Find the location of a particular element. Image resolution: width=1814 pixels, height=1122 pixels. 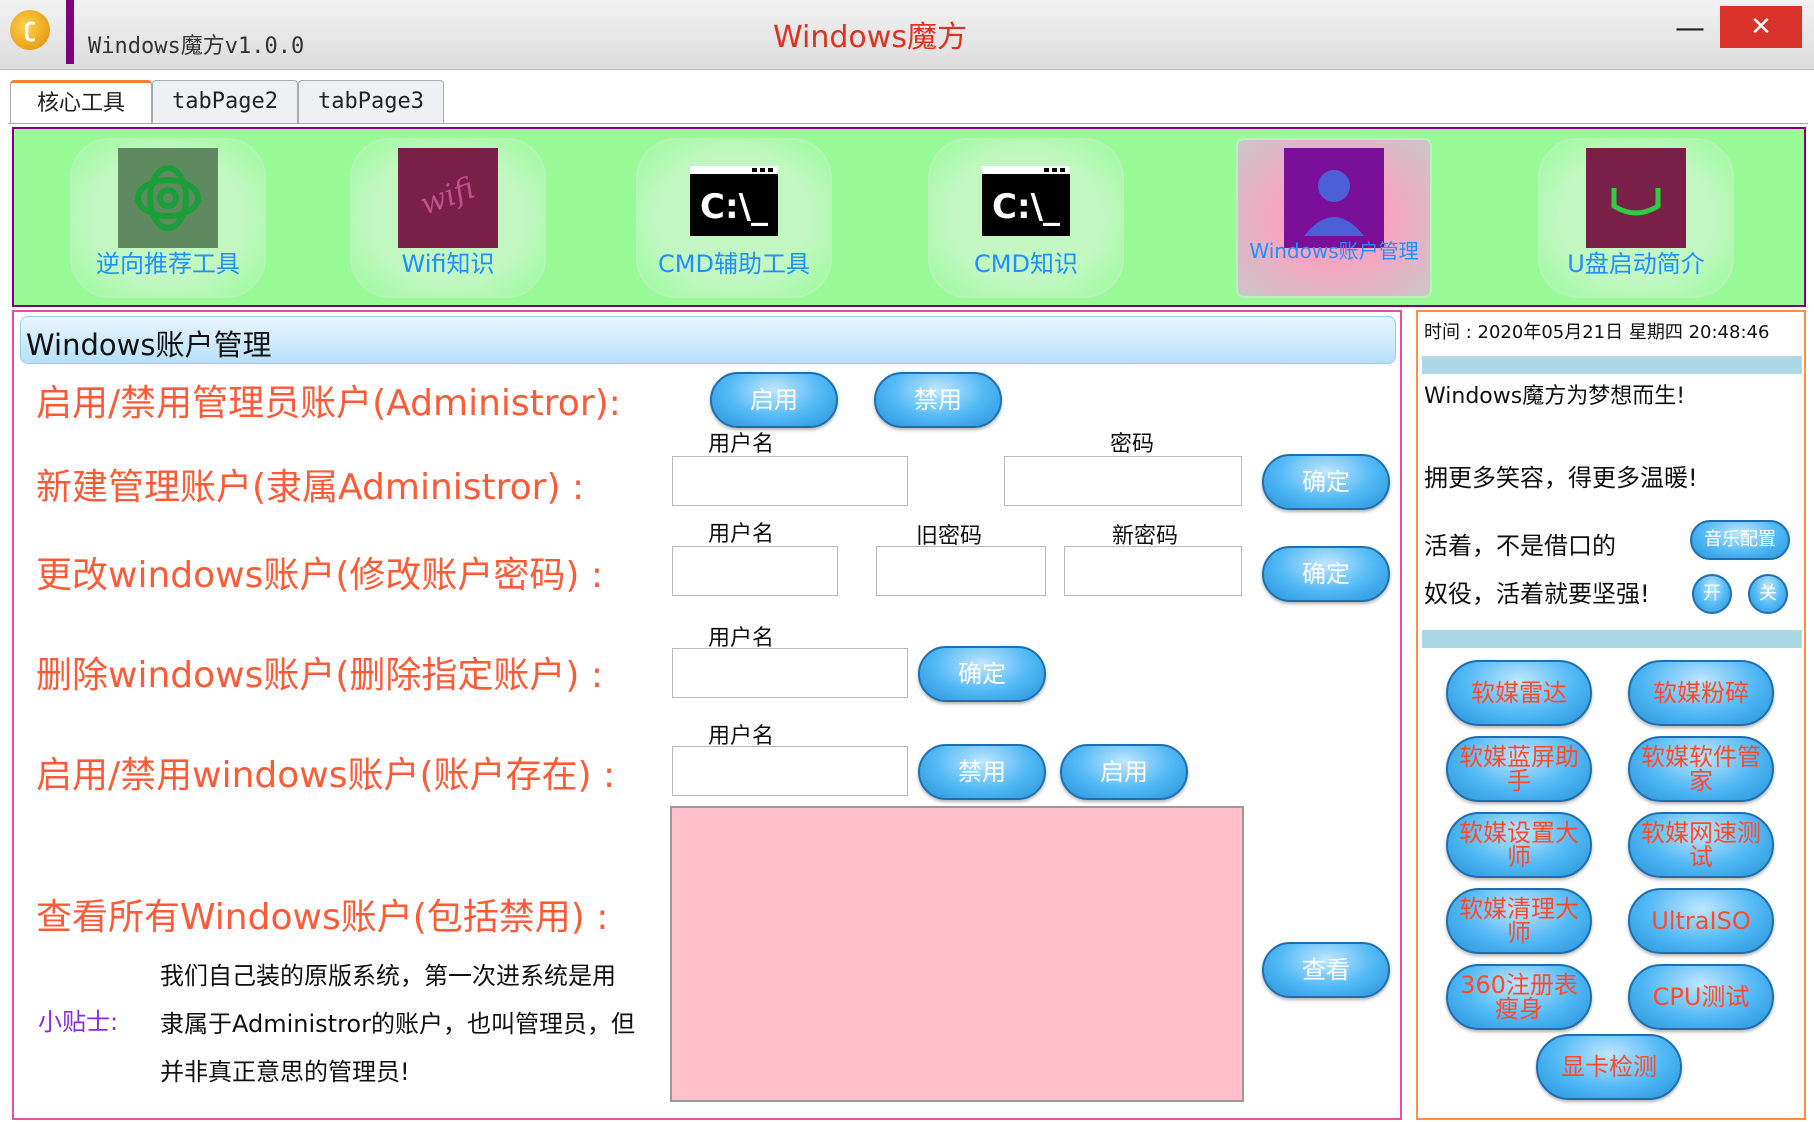

change-pwd-username-input is located at coordinates (755, 571).